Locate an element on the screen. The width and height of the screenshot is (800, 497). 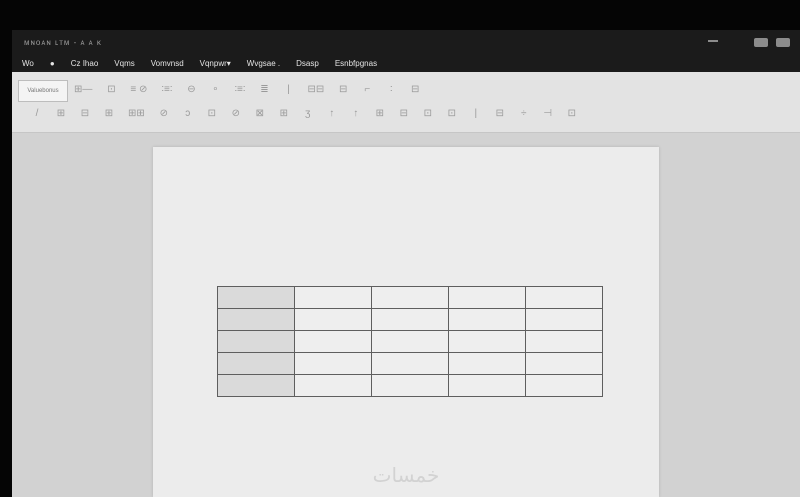
toolbar-tool-icon: ⊞— is located at coordinates (83, 90).